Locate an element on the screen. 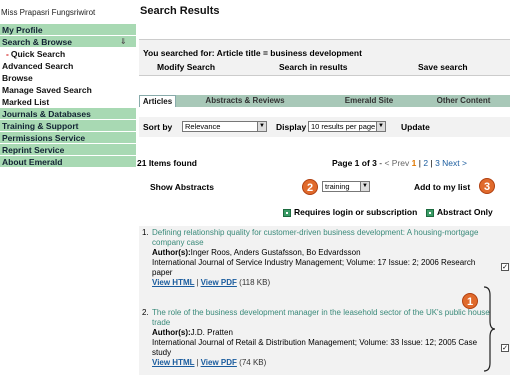  page-link-1: 1 is located at coordinates (414, 163).